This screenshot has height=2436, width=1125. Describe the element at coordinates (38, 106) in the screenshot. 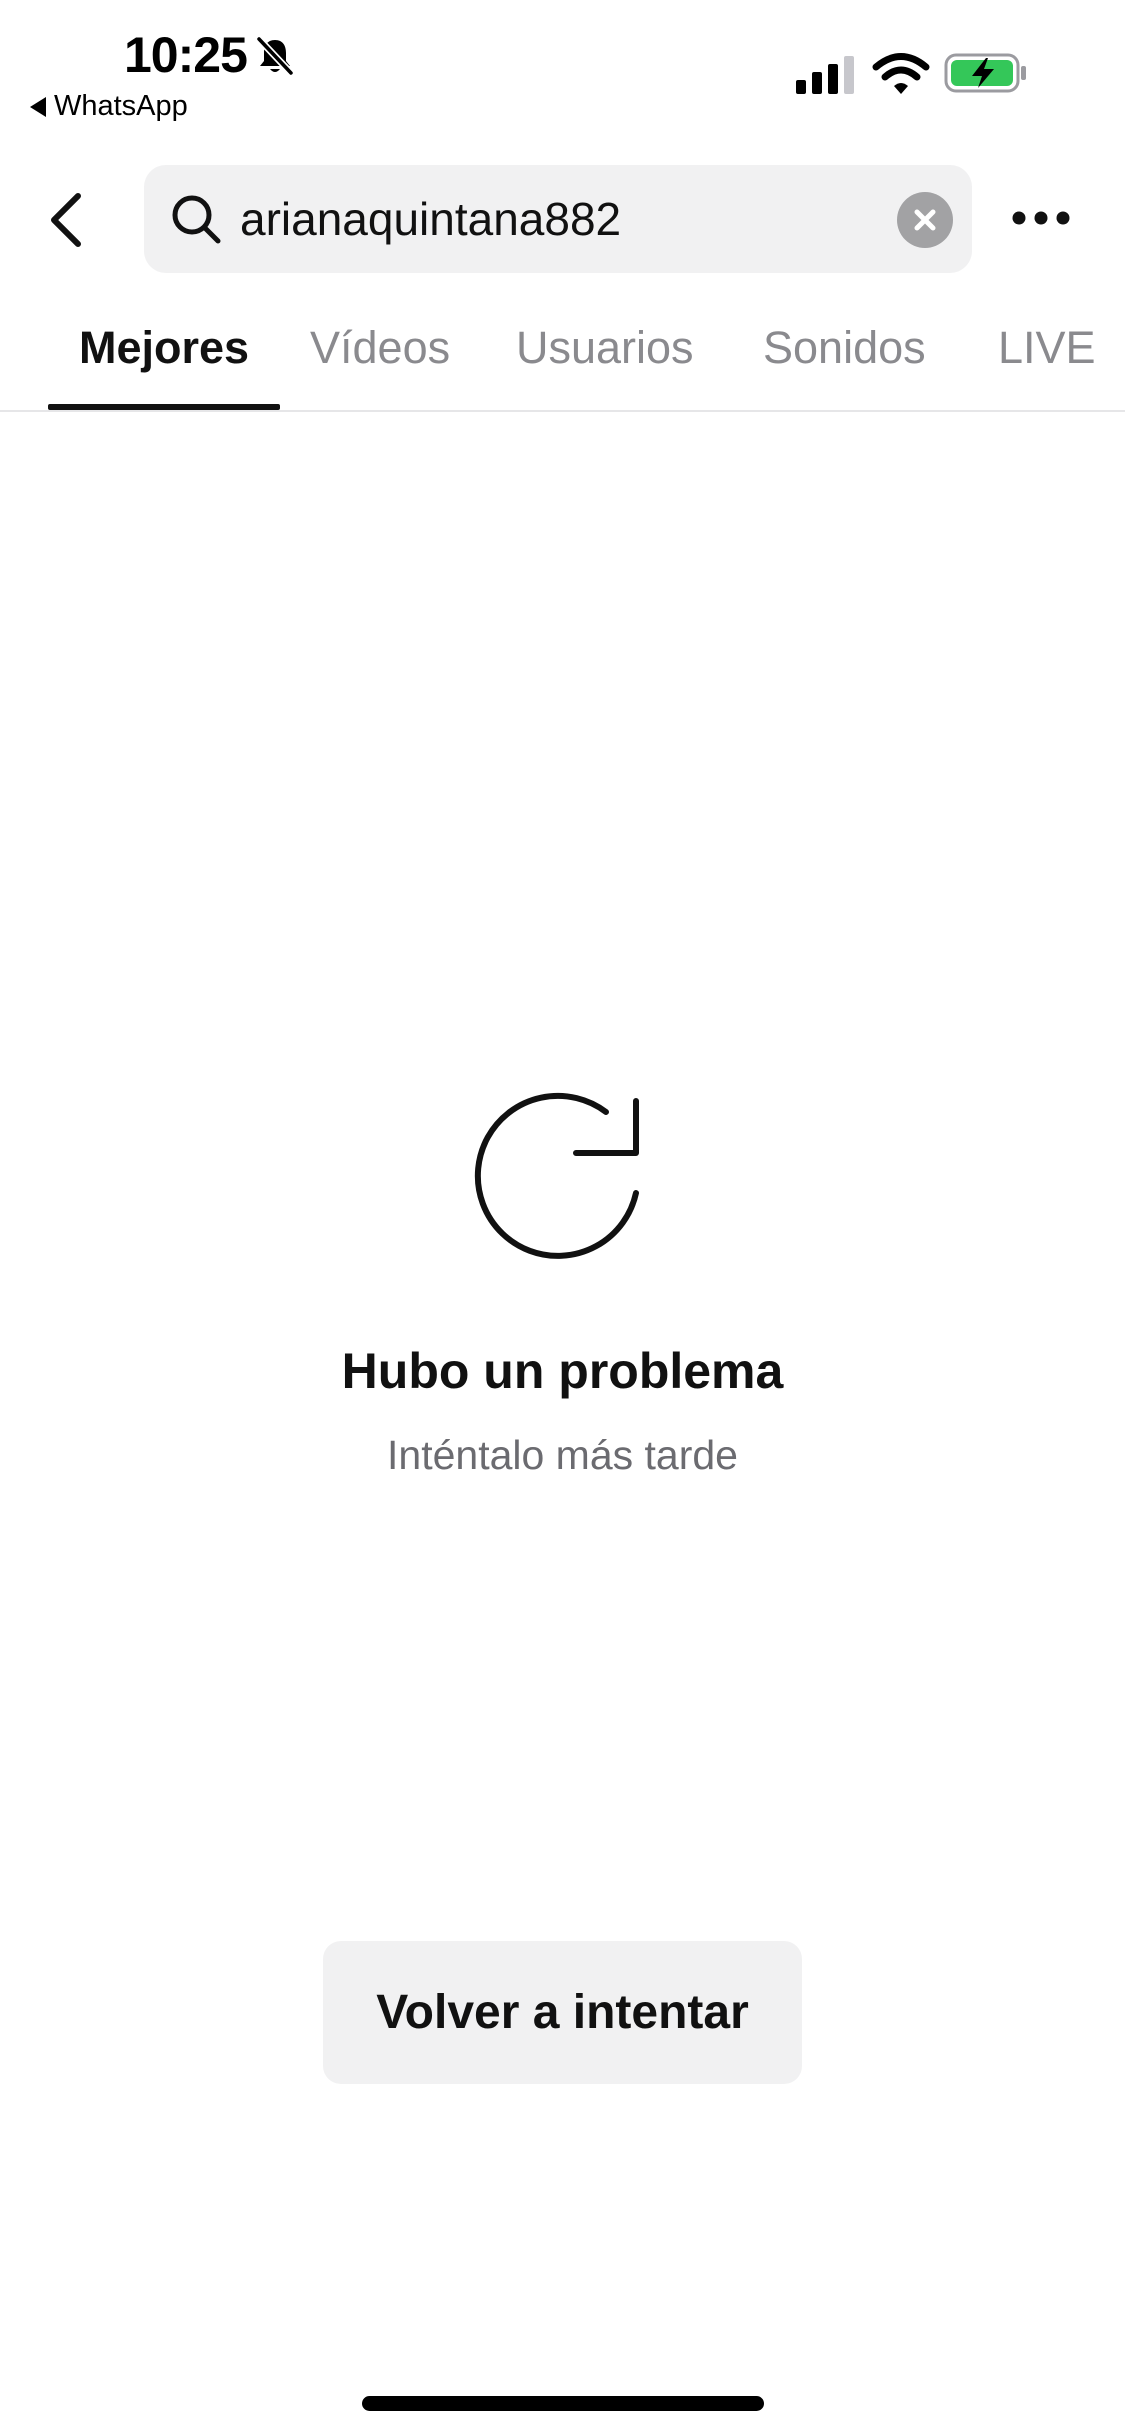

I see `back-triangle-icon` at that location.